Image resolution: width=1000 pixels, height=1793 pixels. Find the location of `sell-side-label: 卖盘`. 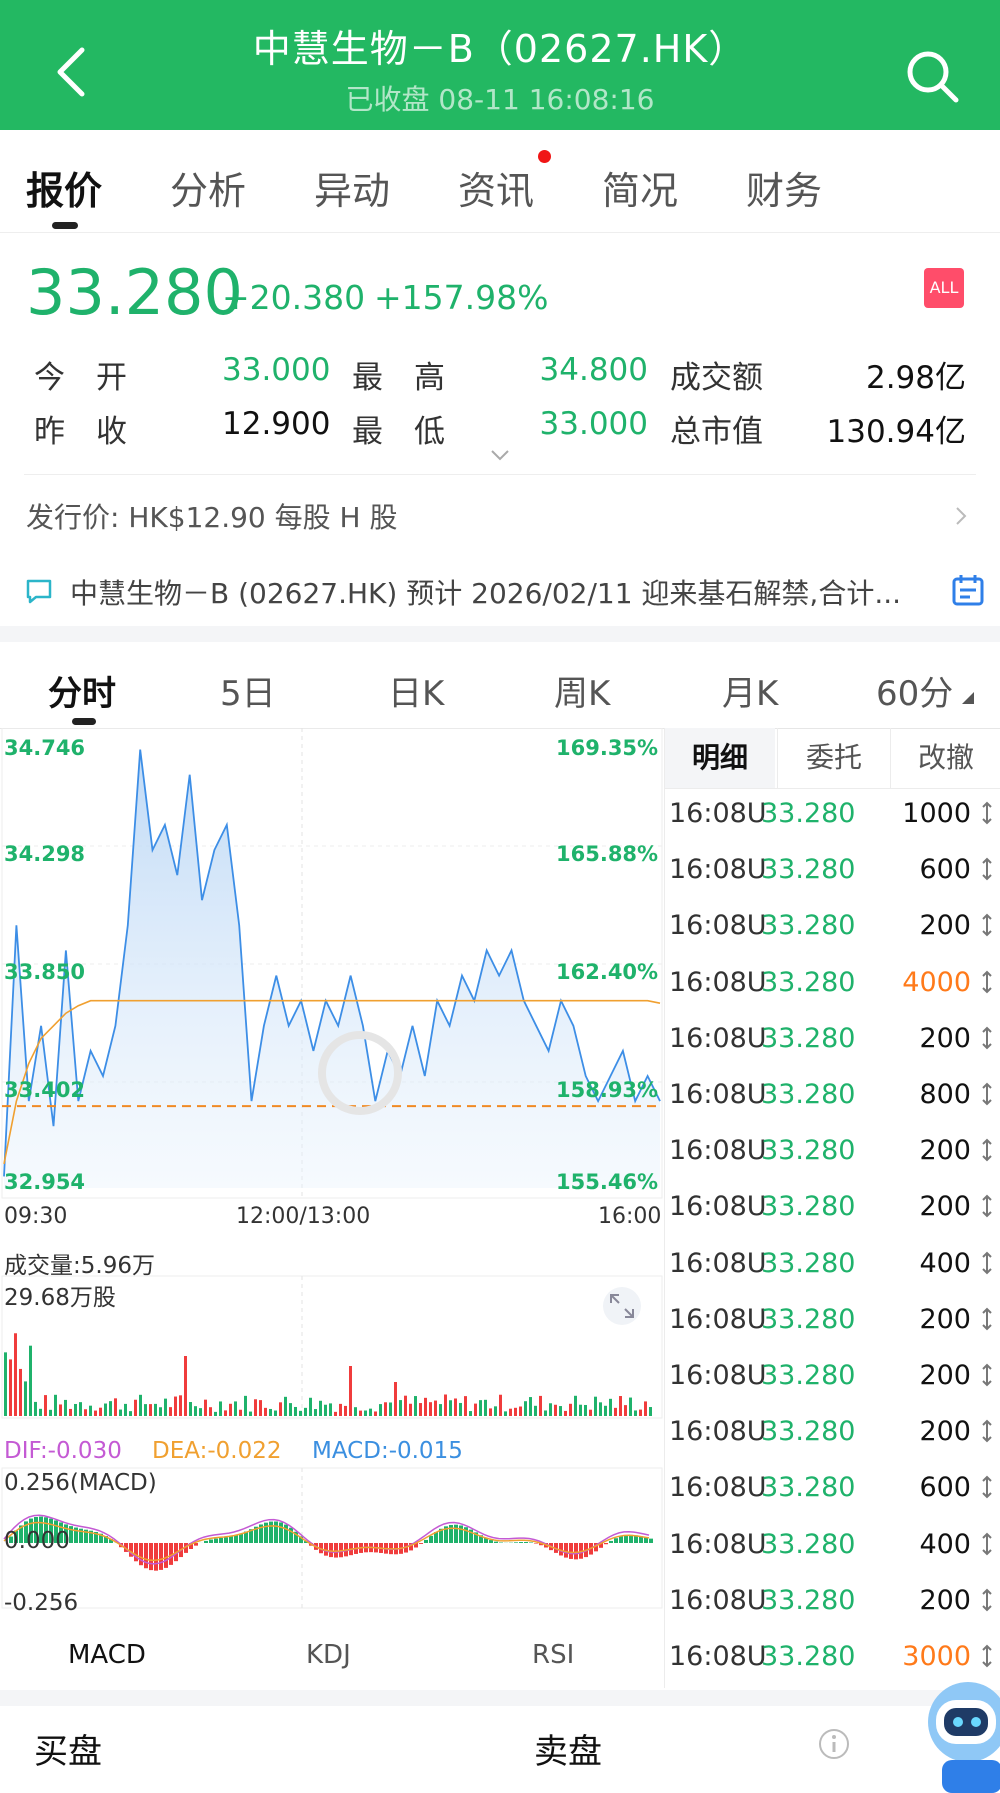

sell-side-label: 卖盘 is located at coordinates (568, 1748).